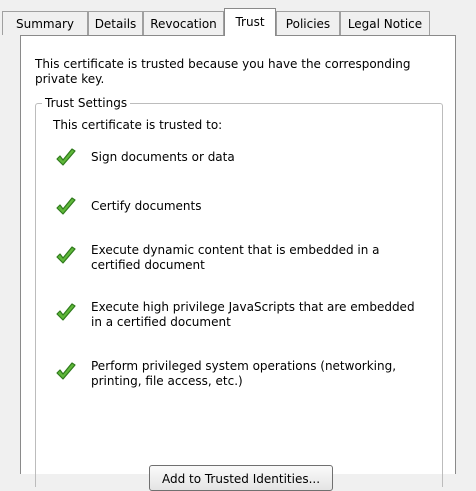  I want to click on tab-details: Details, so click(115, 23).